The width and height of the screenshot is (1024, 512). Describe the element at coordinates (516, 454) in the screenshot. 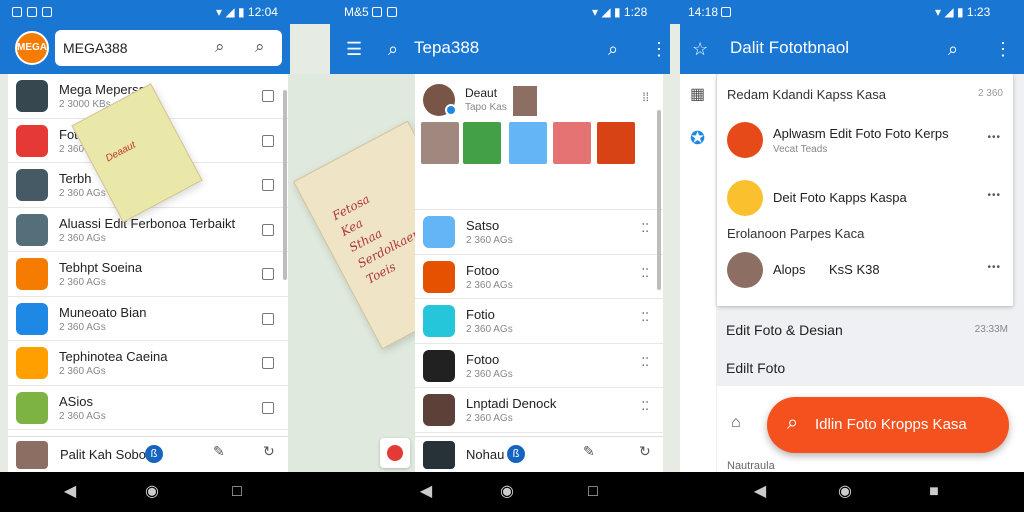

I see `badge-icon: ß` at that location.